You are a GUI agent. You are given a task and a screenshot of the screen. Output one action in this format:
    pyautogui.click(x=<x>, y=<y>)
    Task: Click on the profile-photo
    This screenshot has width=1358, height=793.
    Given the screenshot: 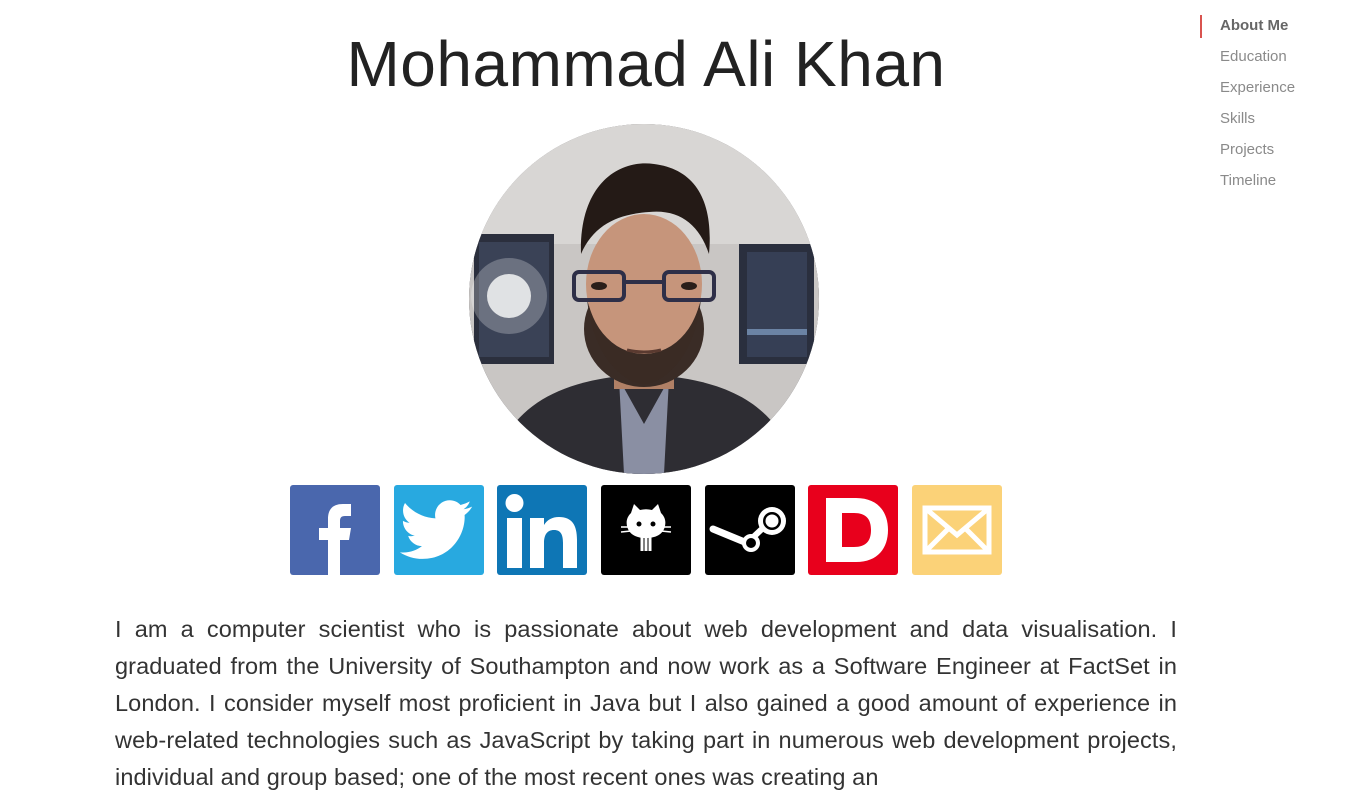 What is the action you would take?
    pyautogui.click(x=644, y=299)
    